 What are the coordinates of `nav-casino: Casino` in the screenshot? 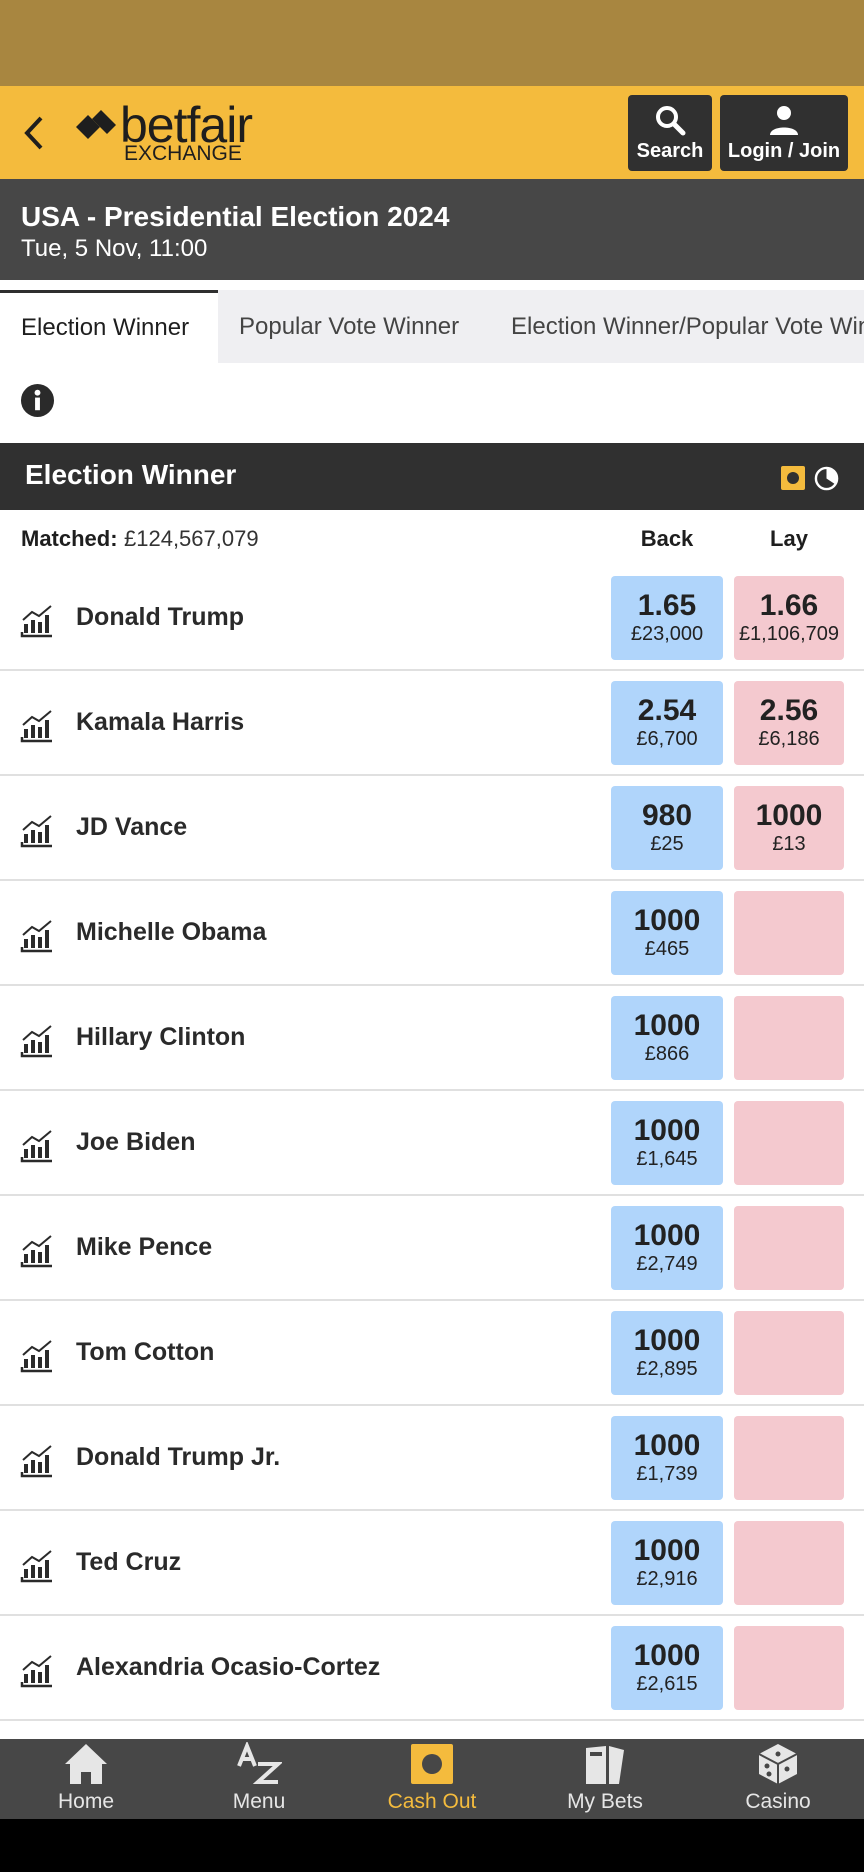 It's located at (778, 1779).